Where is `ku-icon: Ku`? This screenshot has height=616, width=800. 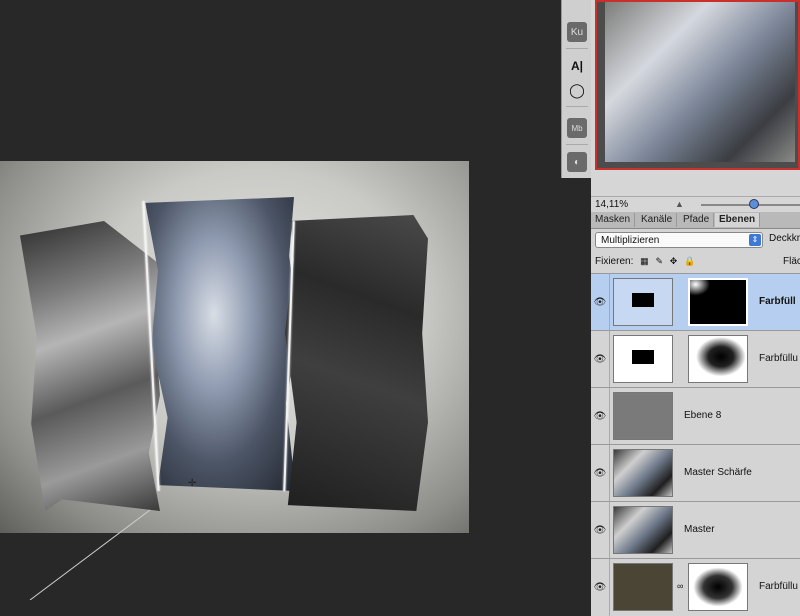 ku-icon: Ku is located at coordinates (577, 32).